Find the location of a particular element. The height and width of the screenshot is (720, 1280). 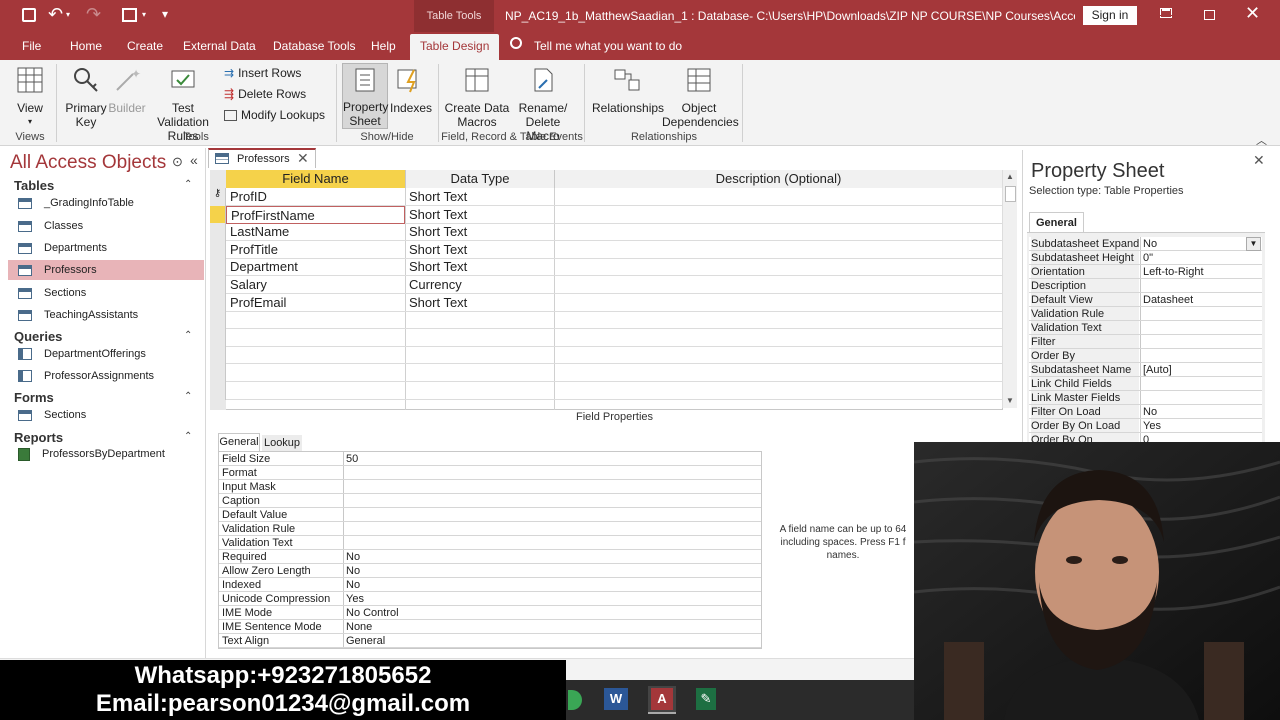

field-name-cell: Department is located at coordinates (315, 267).